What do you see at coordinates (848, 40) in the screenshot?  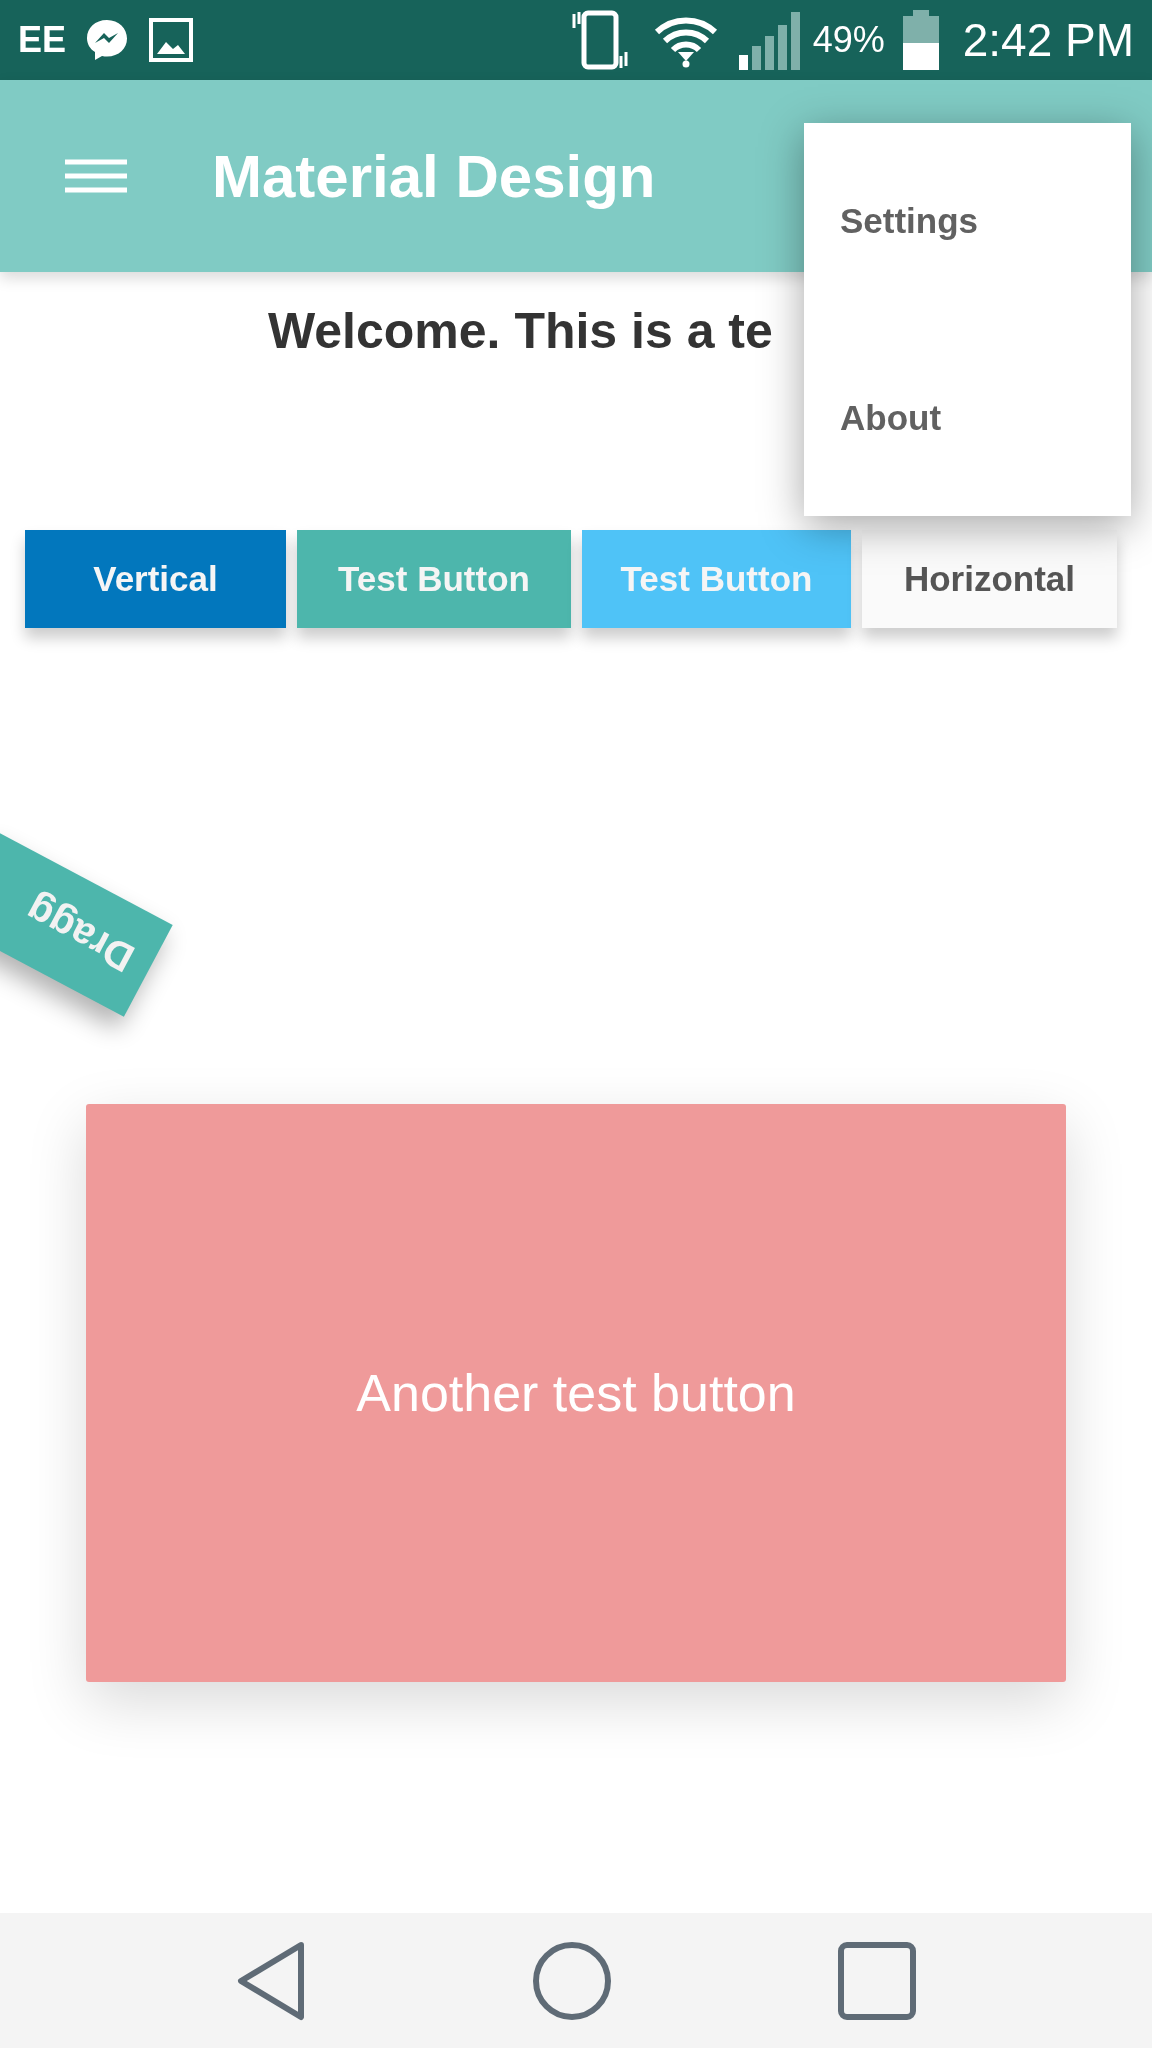 I see `battery-percent: 49%` at bounding box center [848, 40].